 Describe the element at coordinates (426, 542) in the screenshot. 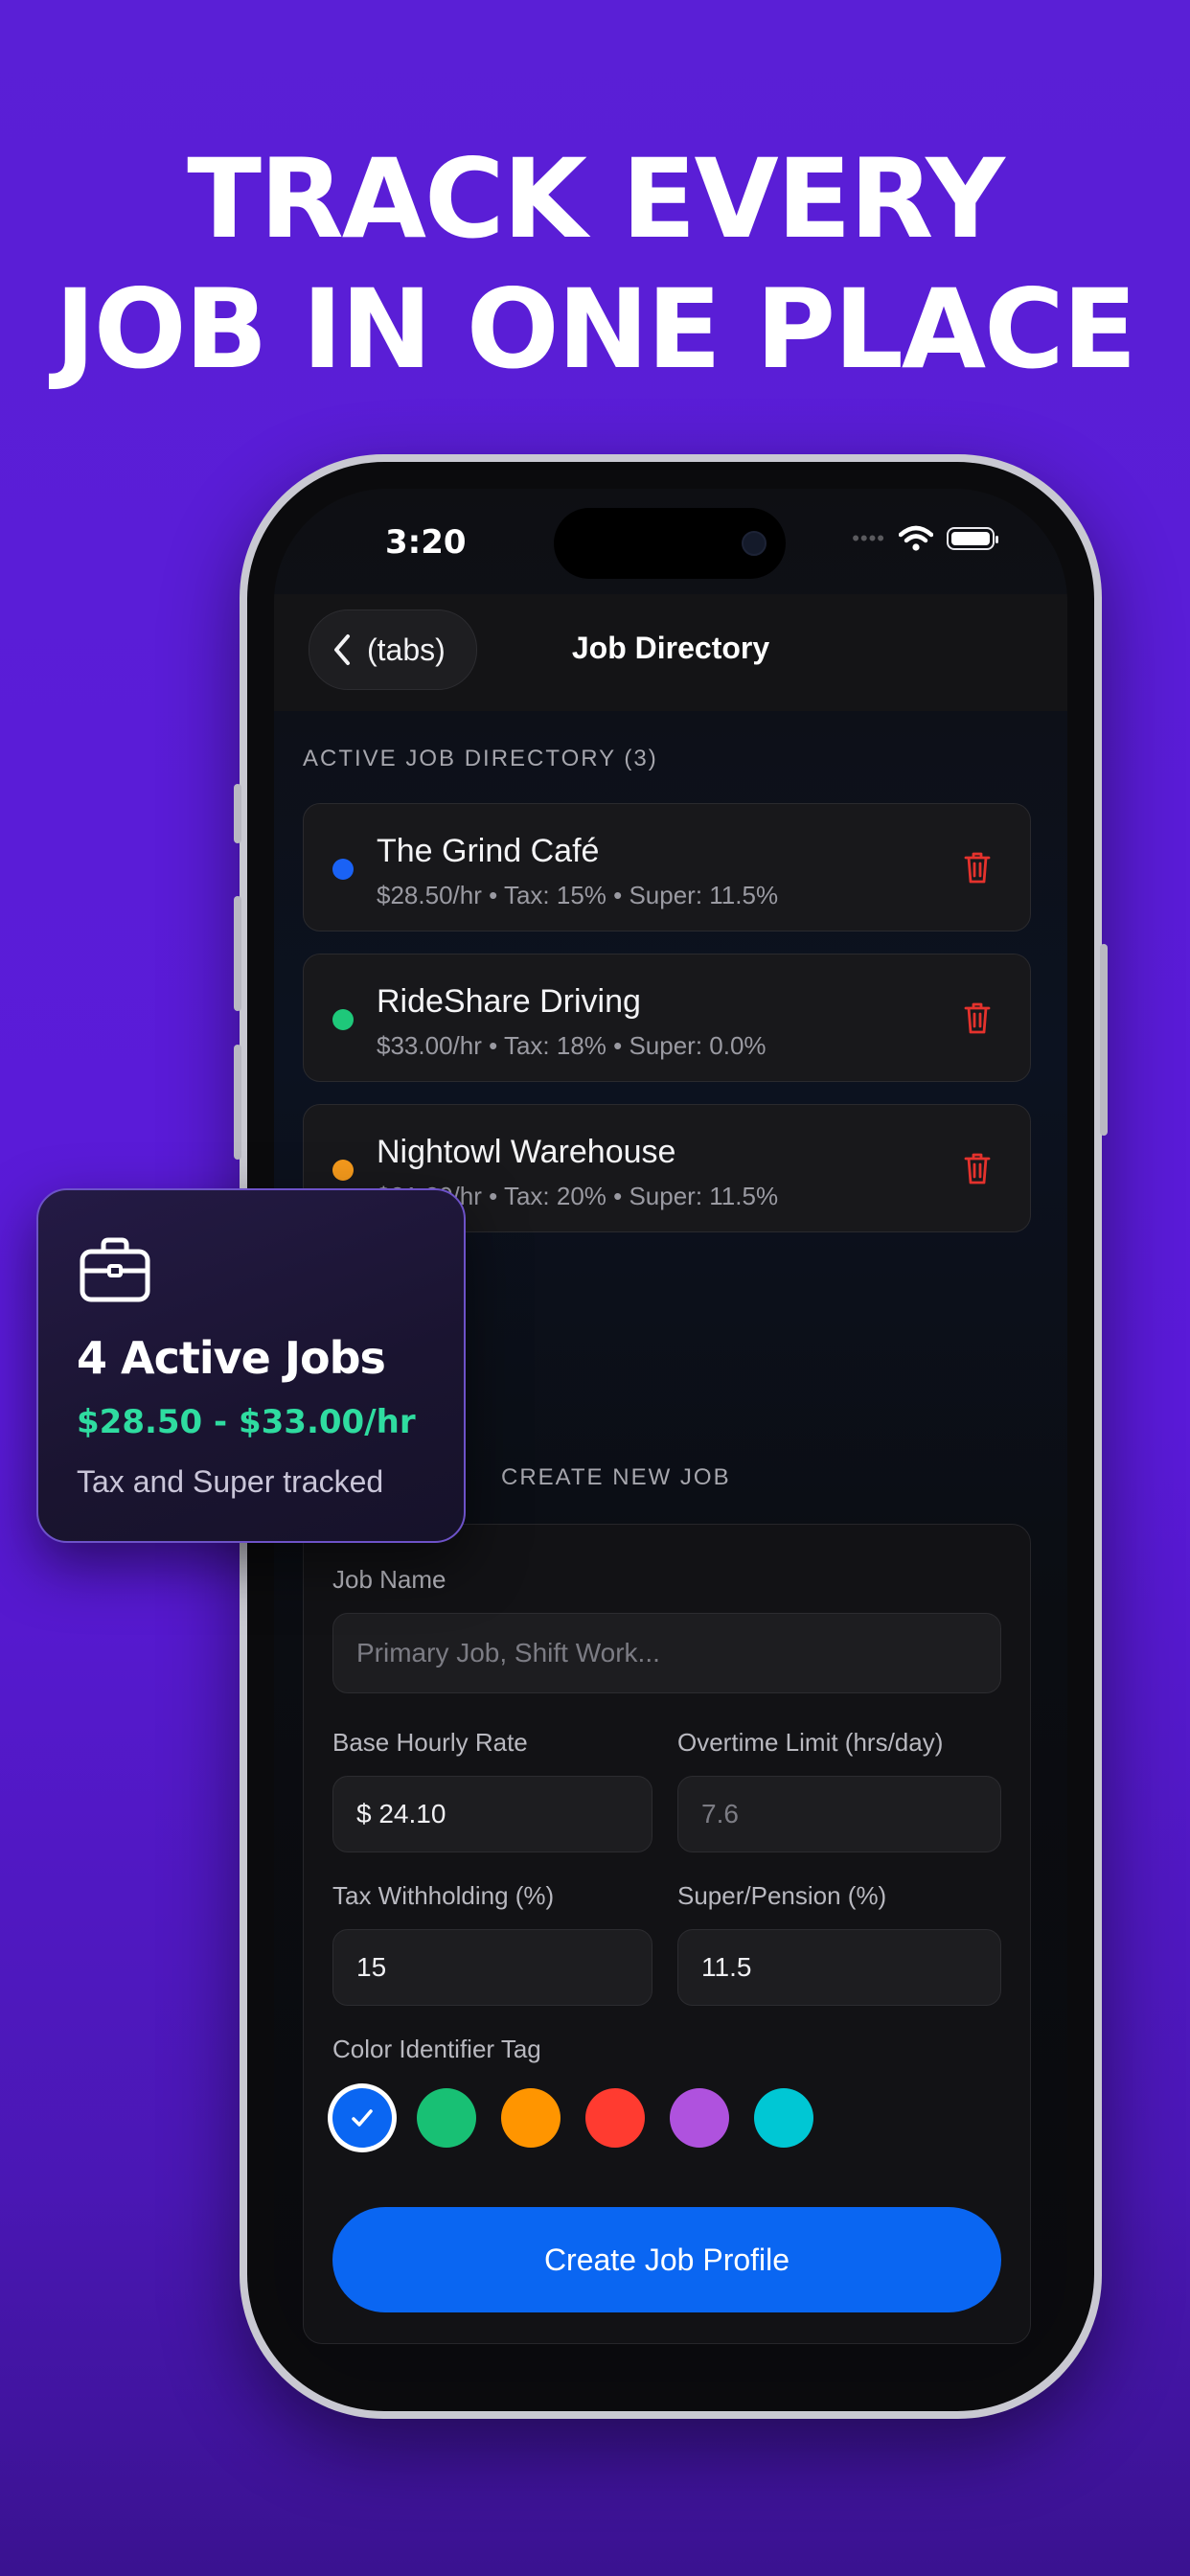

I see `status-time: 3:20` at that location.